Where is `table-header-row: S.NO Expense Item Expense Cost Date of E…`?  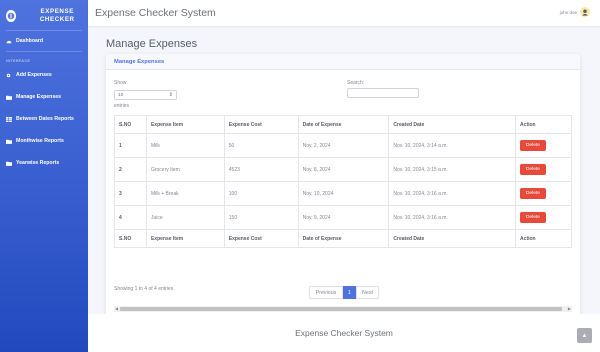 table-header-row: S.NO Expense Item Expense Cost Date of E… is located at coordinates (343, 124).